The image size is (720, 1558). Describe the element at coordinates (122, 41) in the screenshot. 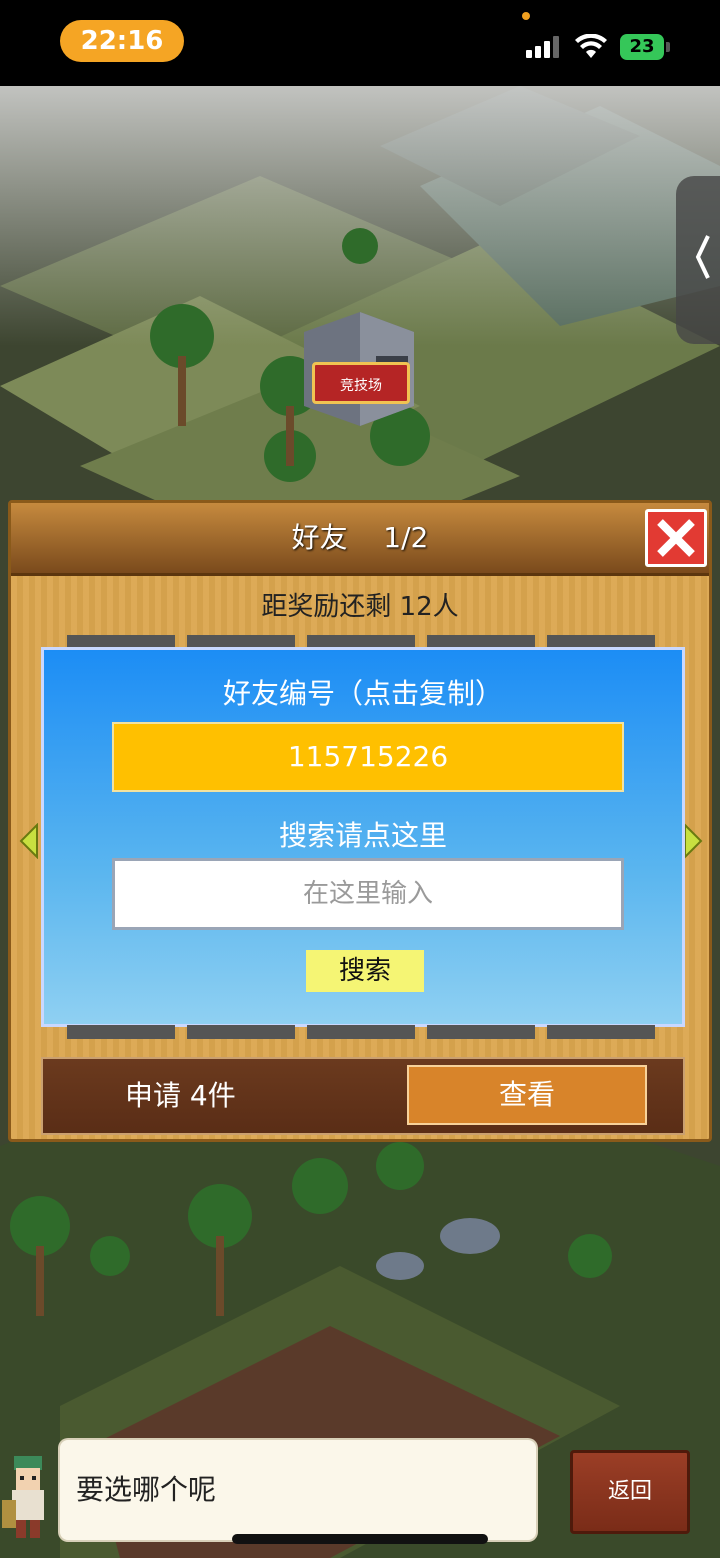

I see `clock: 22:16` at that location.